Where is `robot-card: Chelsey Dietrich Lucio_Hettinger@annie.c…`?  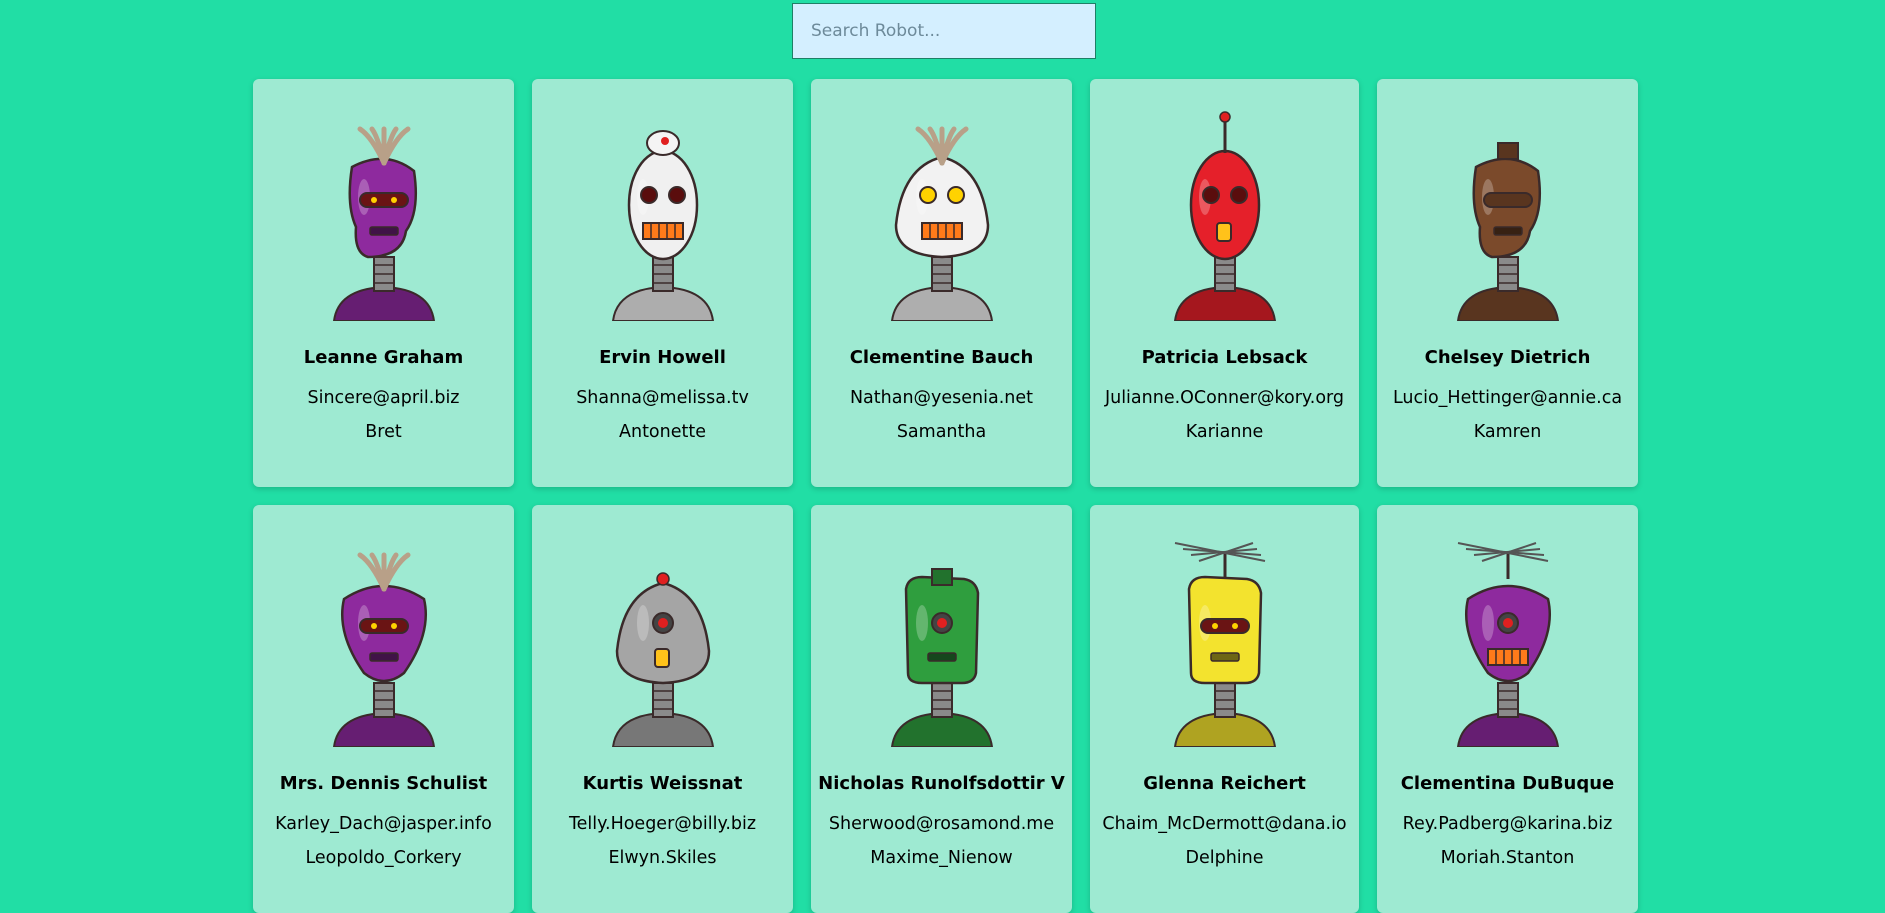
robot-card: Chelsey Dietrich Lucio_Hettinger@annie.c… is located at coordinates (1507, 283).